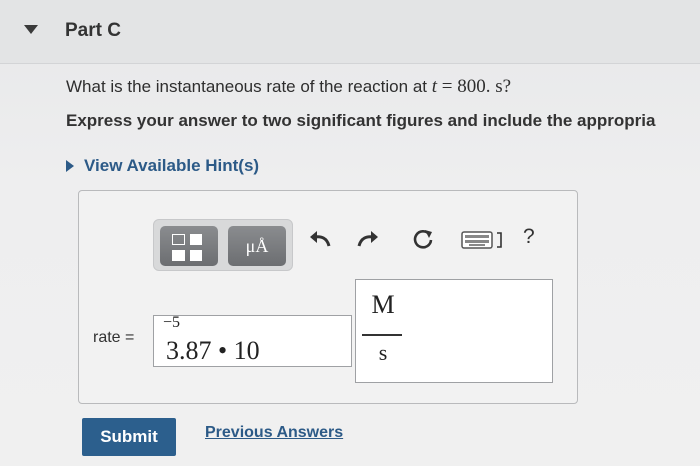 The height and width of the screenshot is (466, 700). What do you see at coordinates (129, 437) in the screenshot?
I see `submit-button: Submit` at bounding box center [129, 437].